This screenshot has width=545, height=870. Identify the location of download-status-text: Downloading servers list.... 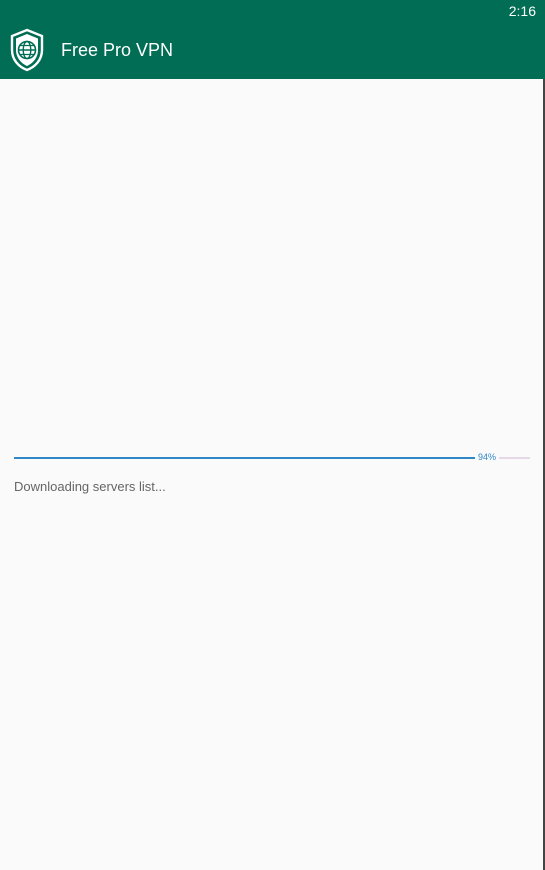
(90, 486).